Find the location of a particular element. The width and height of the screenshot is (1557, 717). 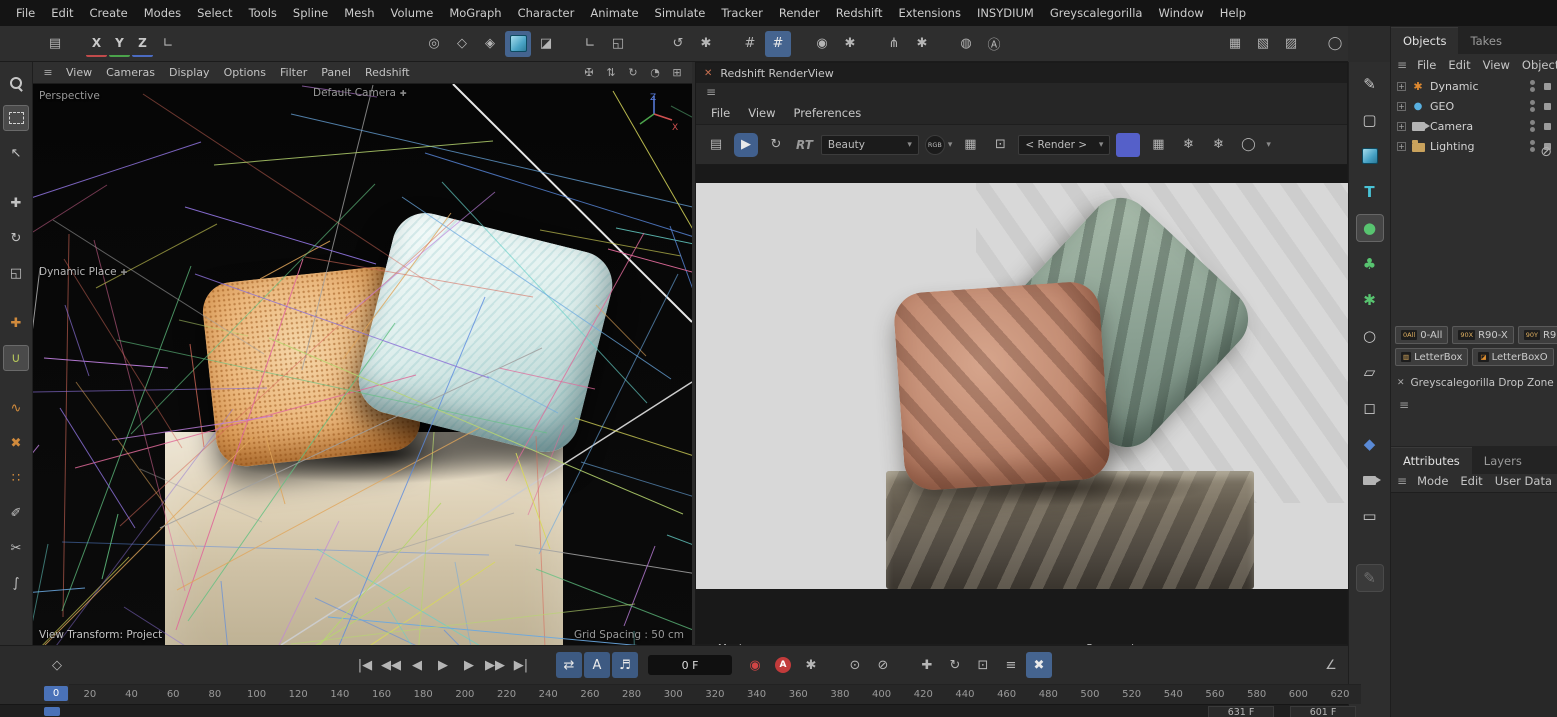

hook-tool: ∿ is located at coordinates (16, 408).